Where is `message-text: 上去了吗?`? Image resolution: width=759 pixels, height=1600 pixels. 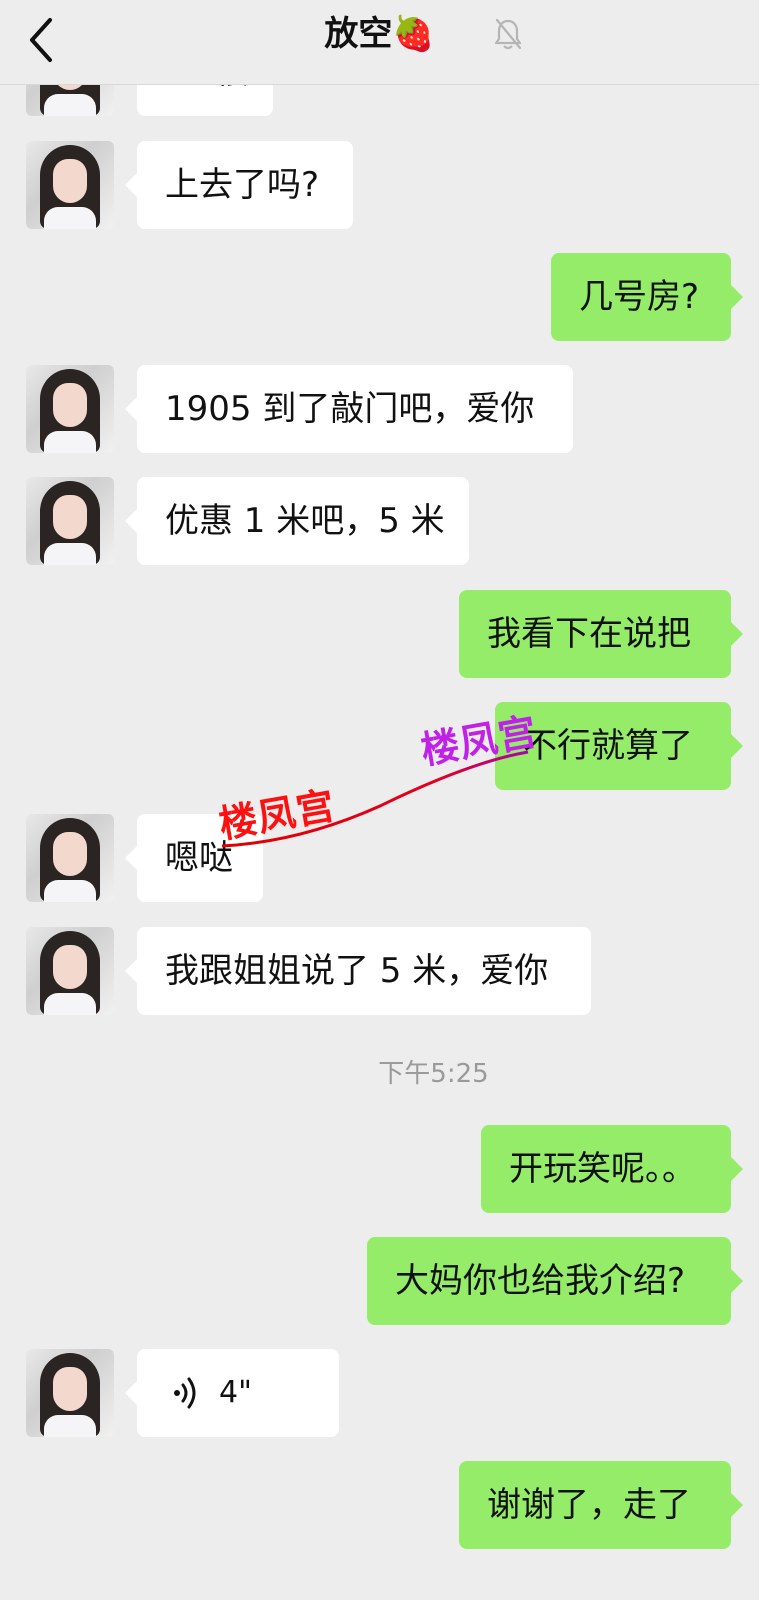
message-text: 上去了吗? is located at coordinates (242, 185).